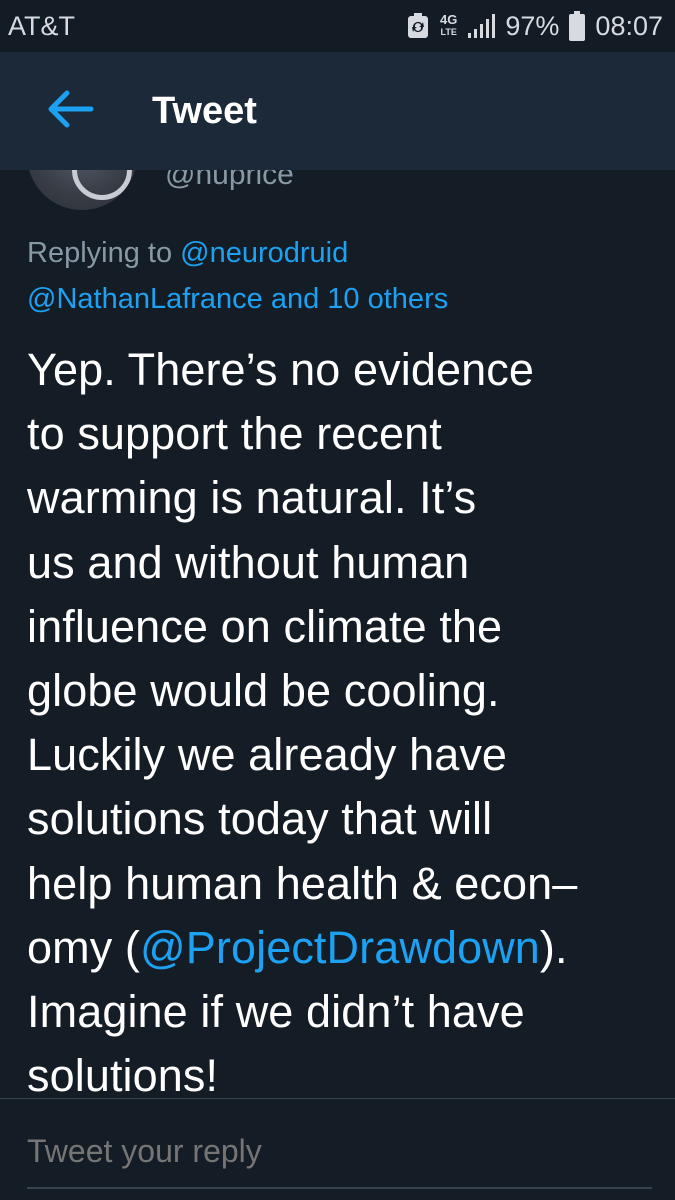 The width and height of the screenshot is (675, 1200). I want to click on app-bar: Tweet, so click(337, 111).